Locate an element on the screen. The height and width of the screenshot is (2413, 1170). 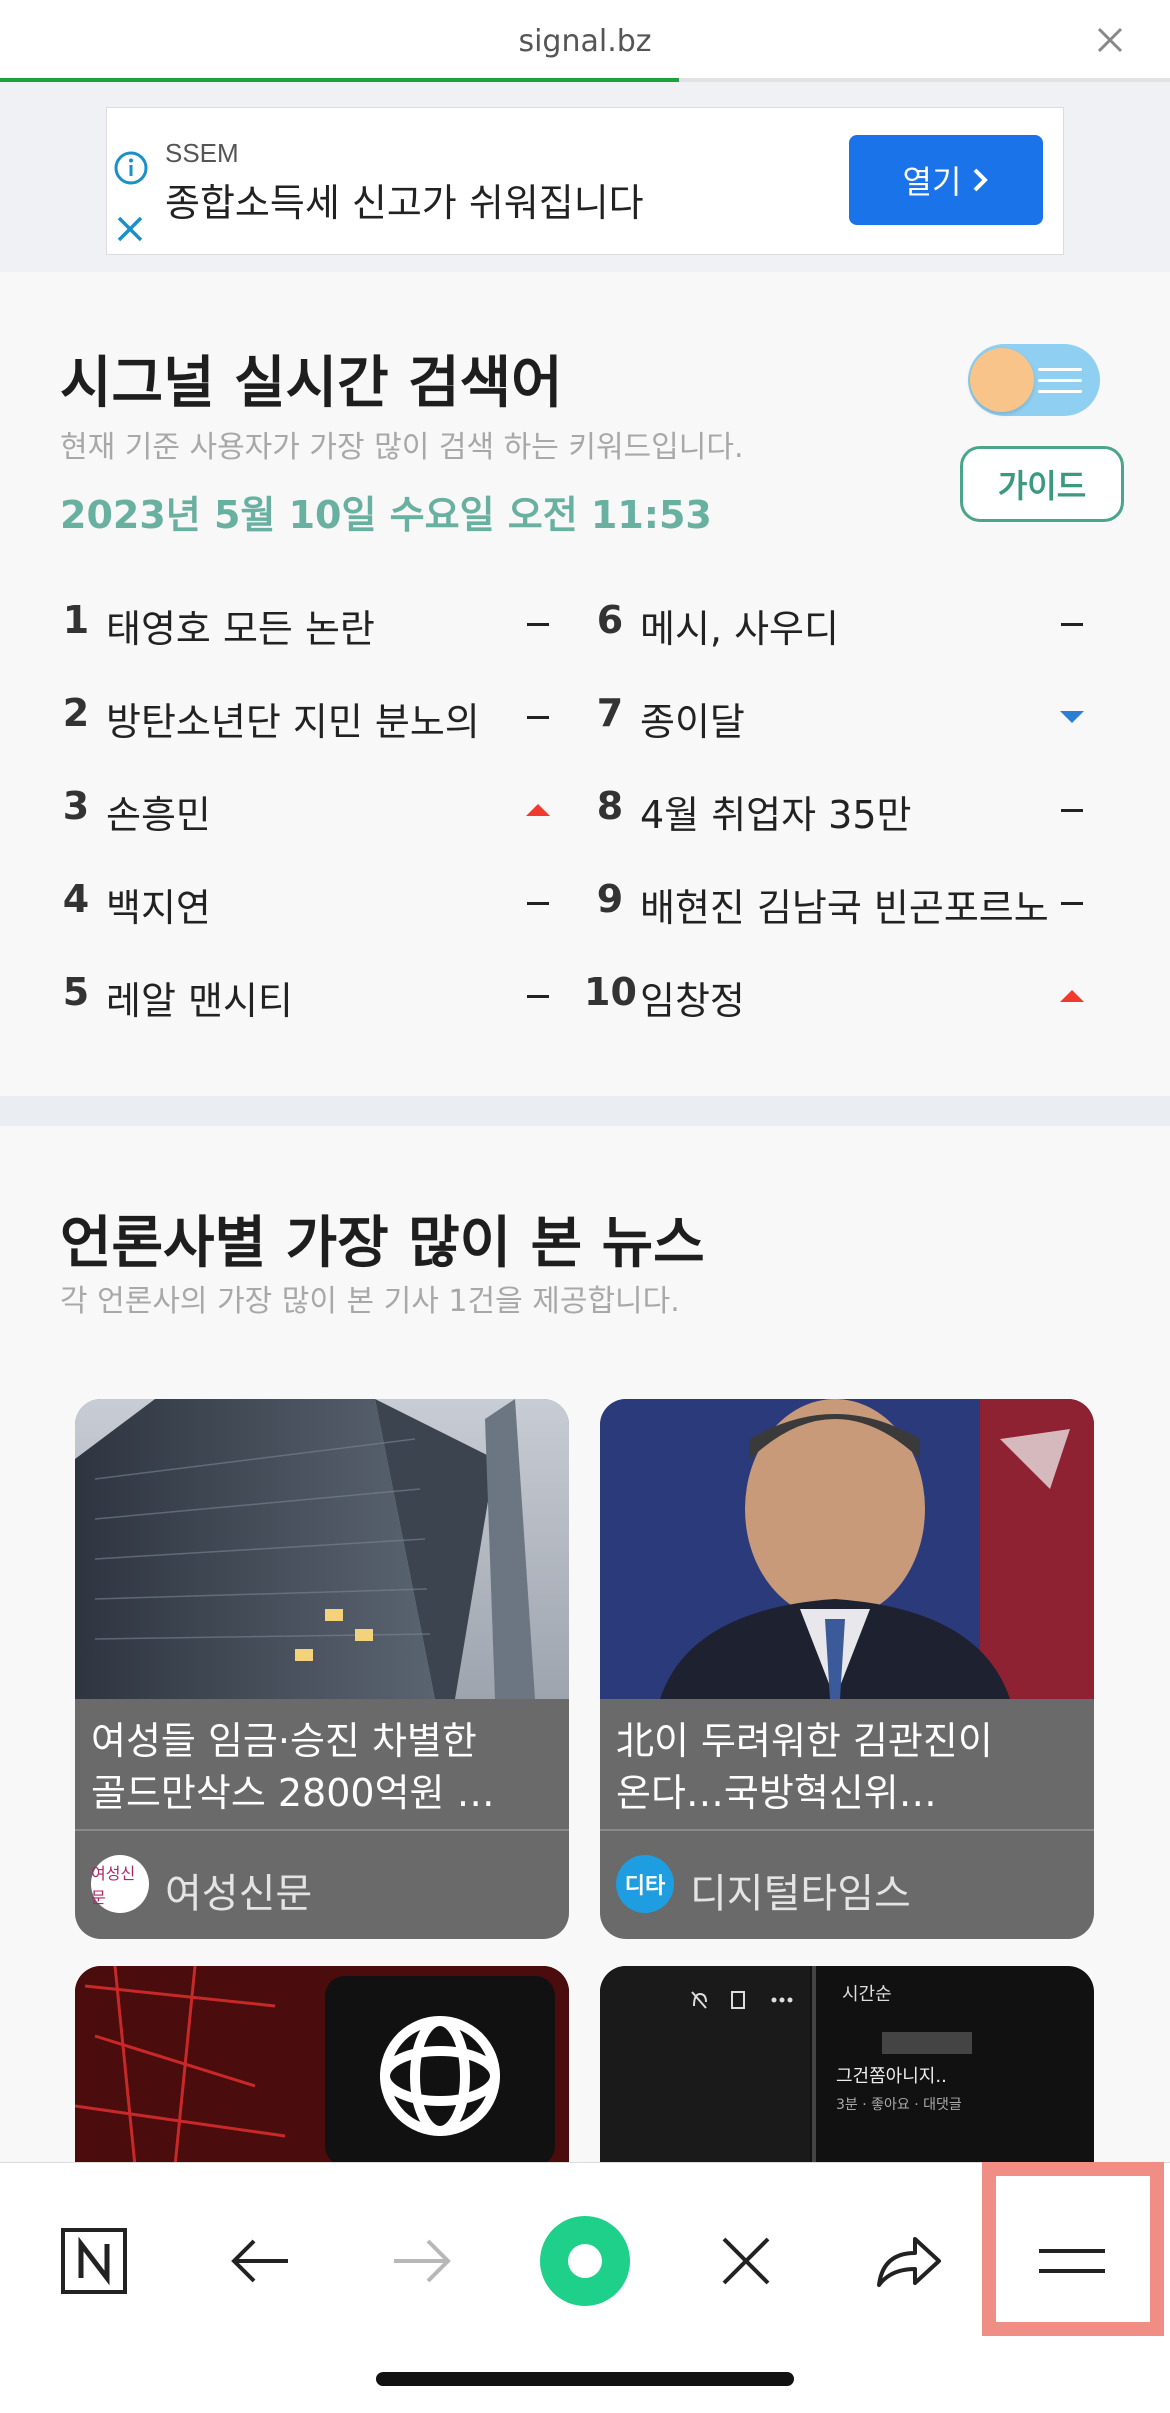
rank-keyword: 4월 취업자 35만 is located at coordinates (850, 811).